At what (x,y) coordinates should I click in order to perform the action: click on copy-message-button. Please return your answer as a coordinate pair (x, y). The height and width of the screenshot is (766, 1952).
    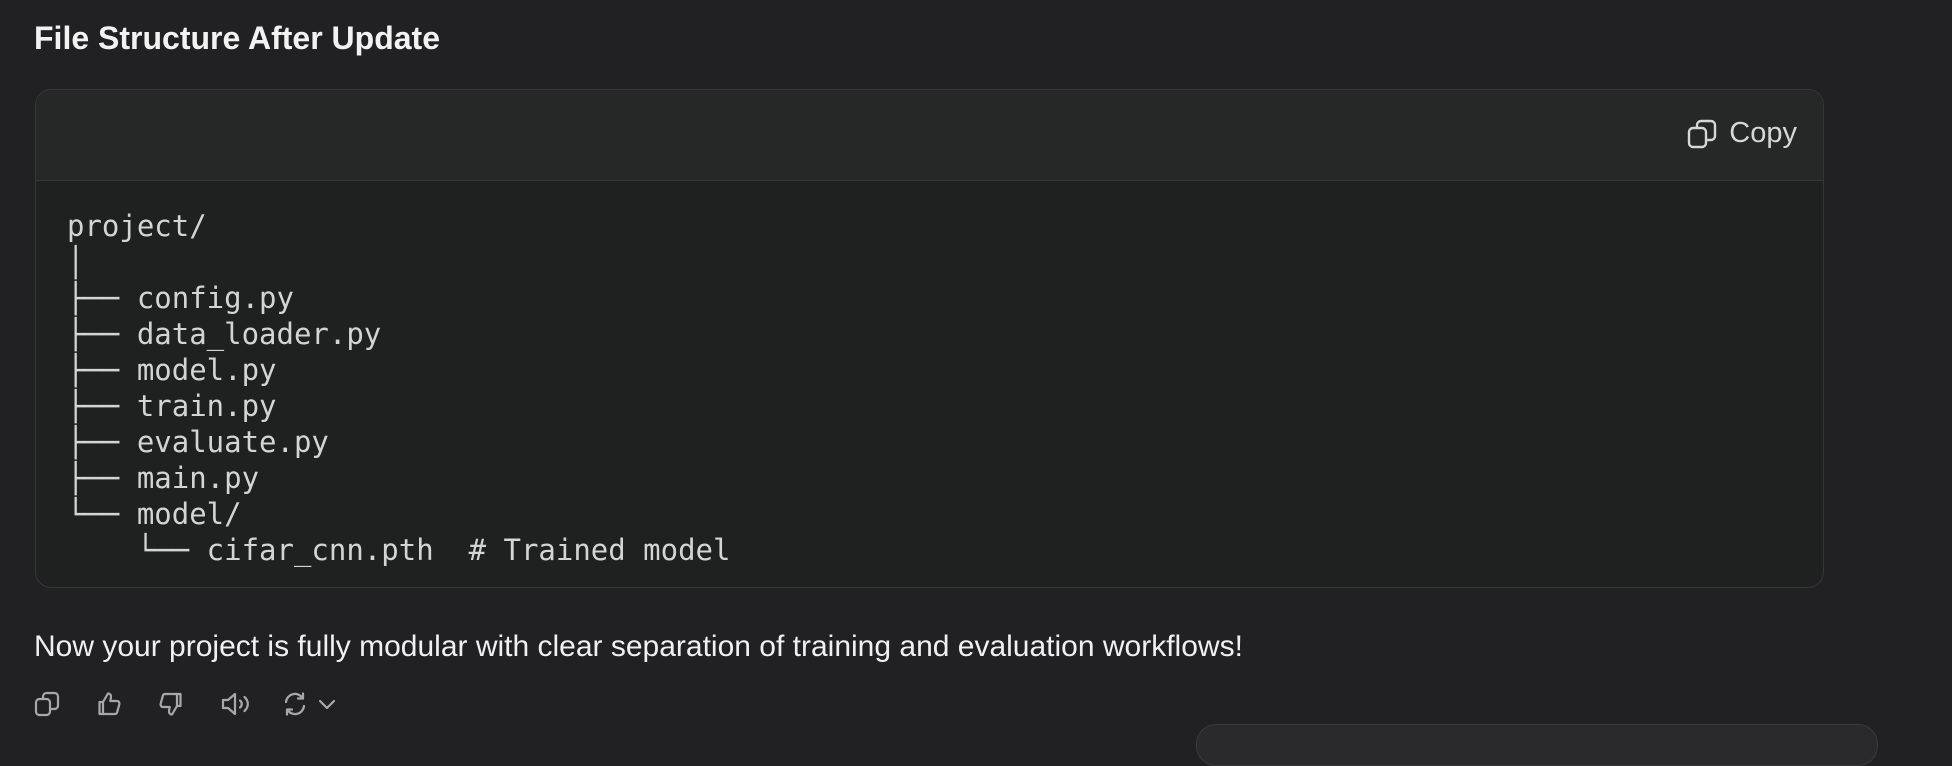
    Looking at the image, I should click on (65, 704).